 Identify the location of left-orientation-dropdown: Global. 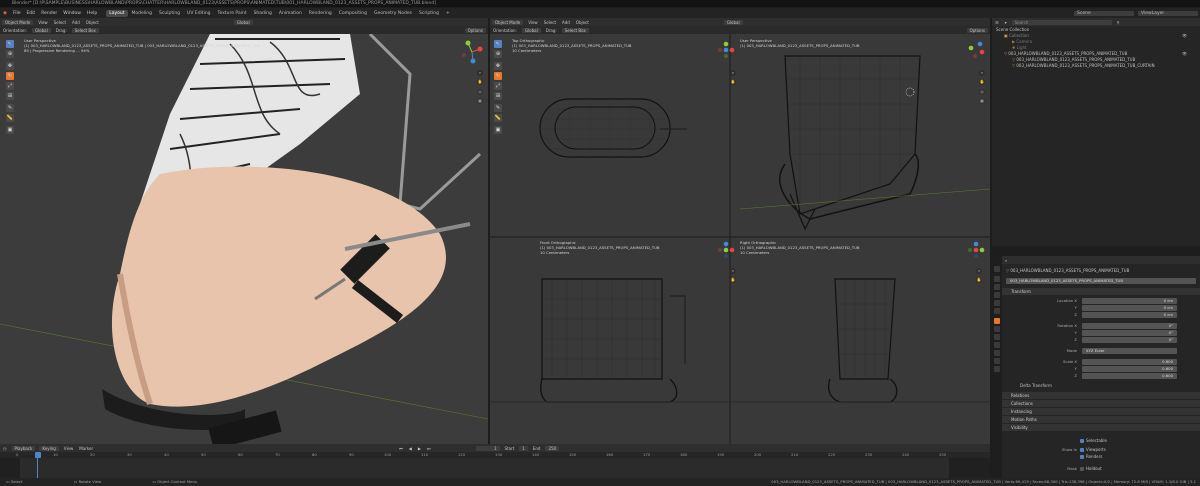
(41, 30).